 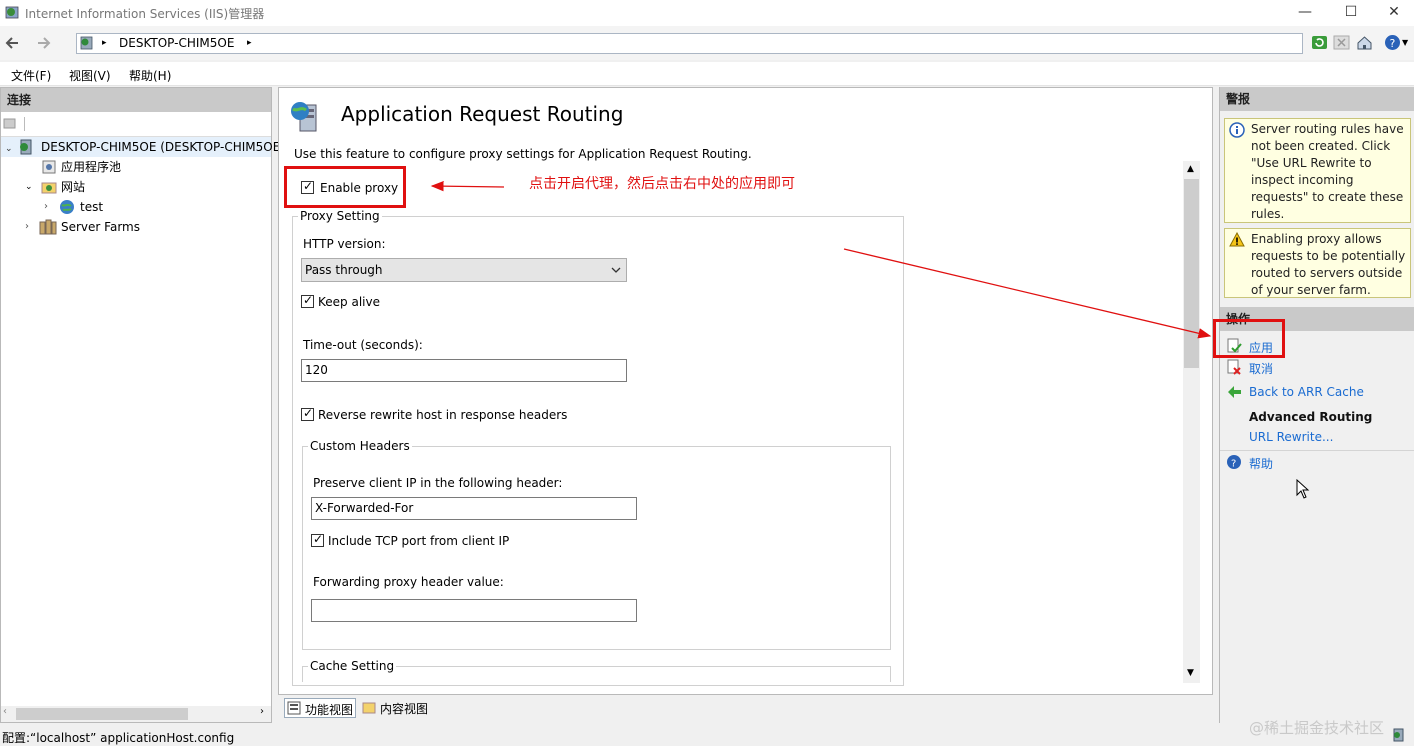 What do you see at coordinates (1364, 42) in the screenshot?
I see `home-icon` at bounding box center [1364, 42].